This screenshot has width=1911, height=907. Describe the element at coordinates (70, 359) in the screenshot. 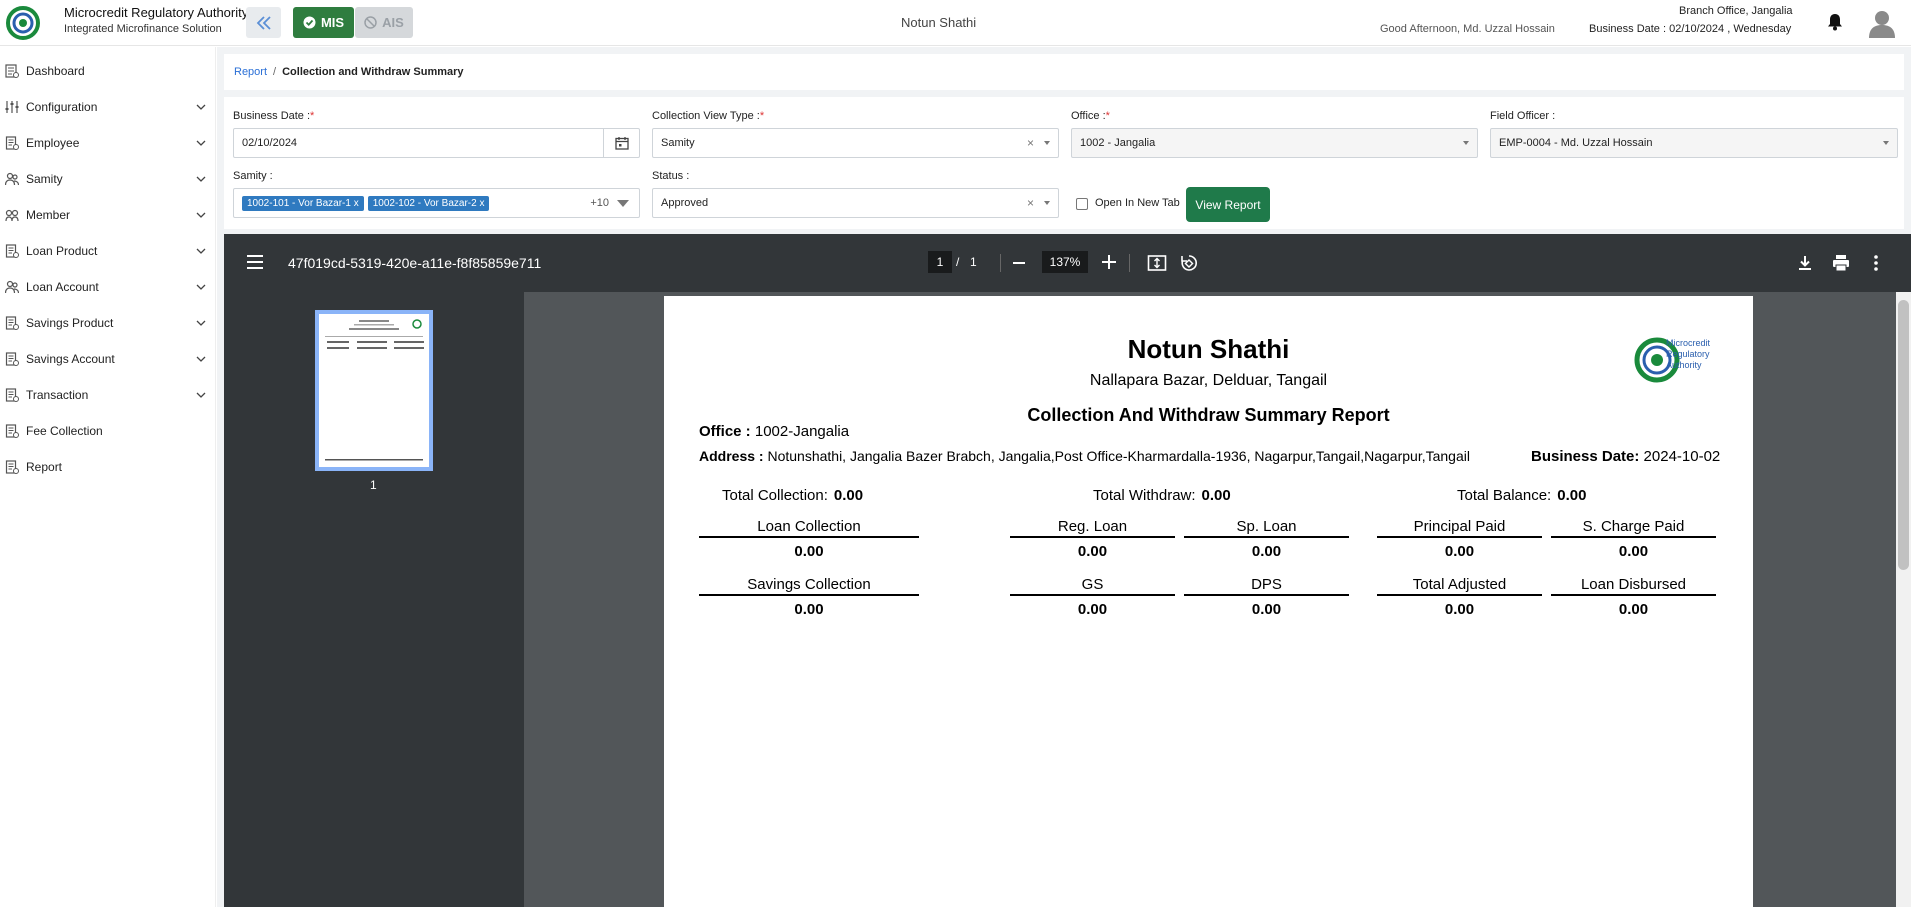

I see `sidebar-item-label: Savings Account` at that location.